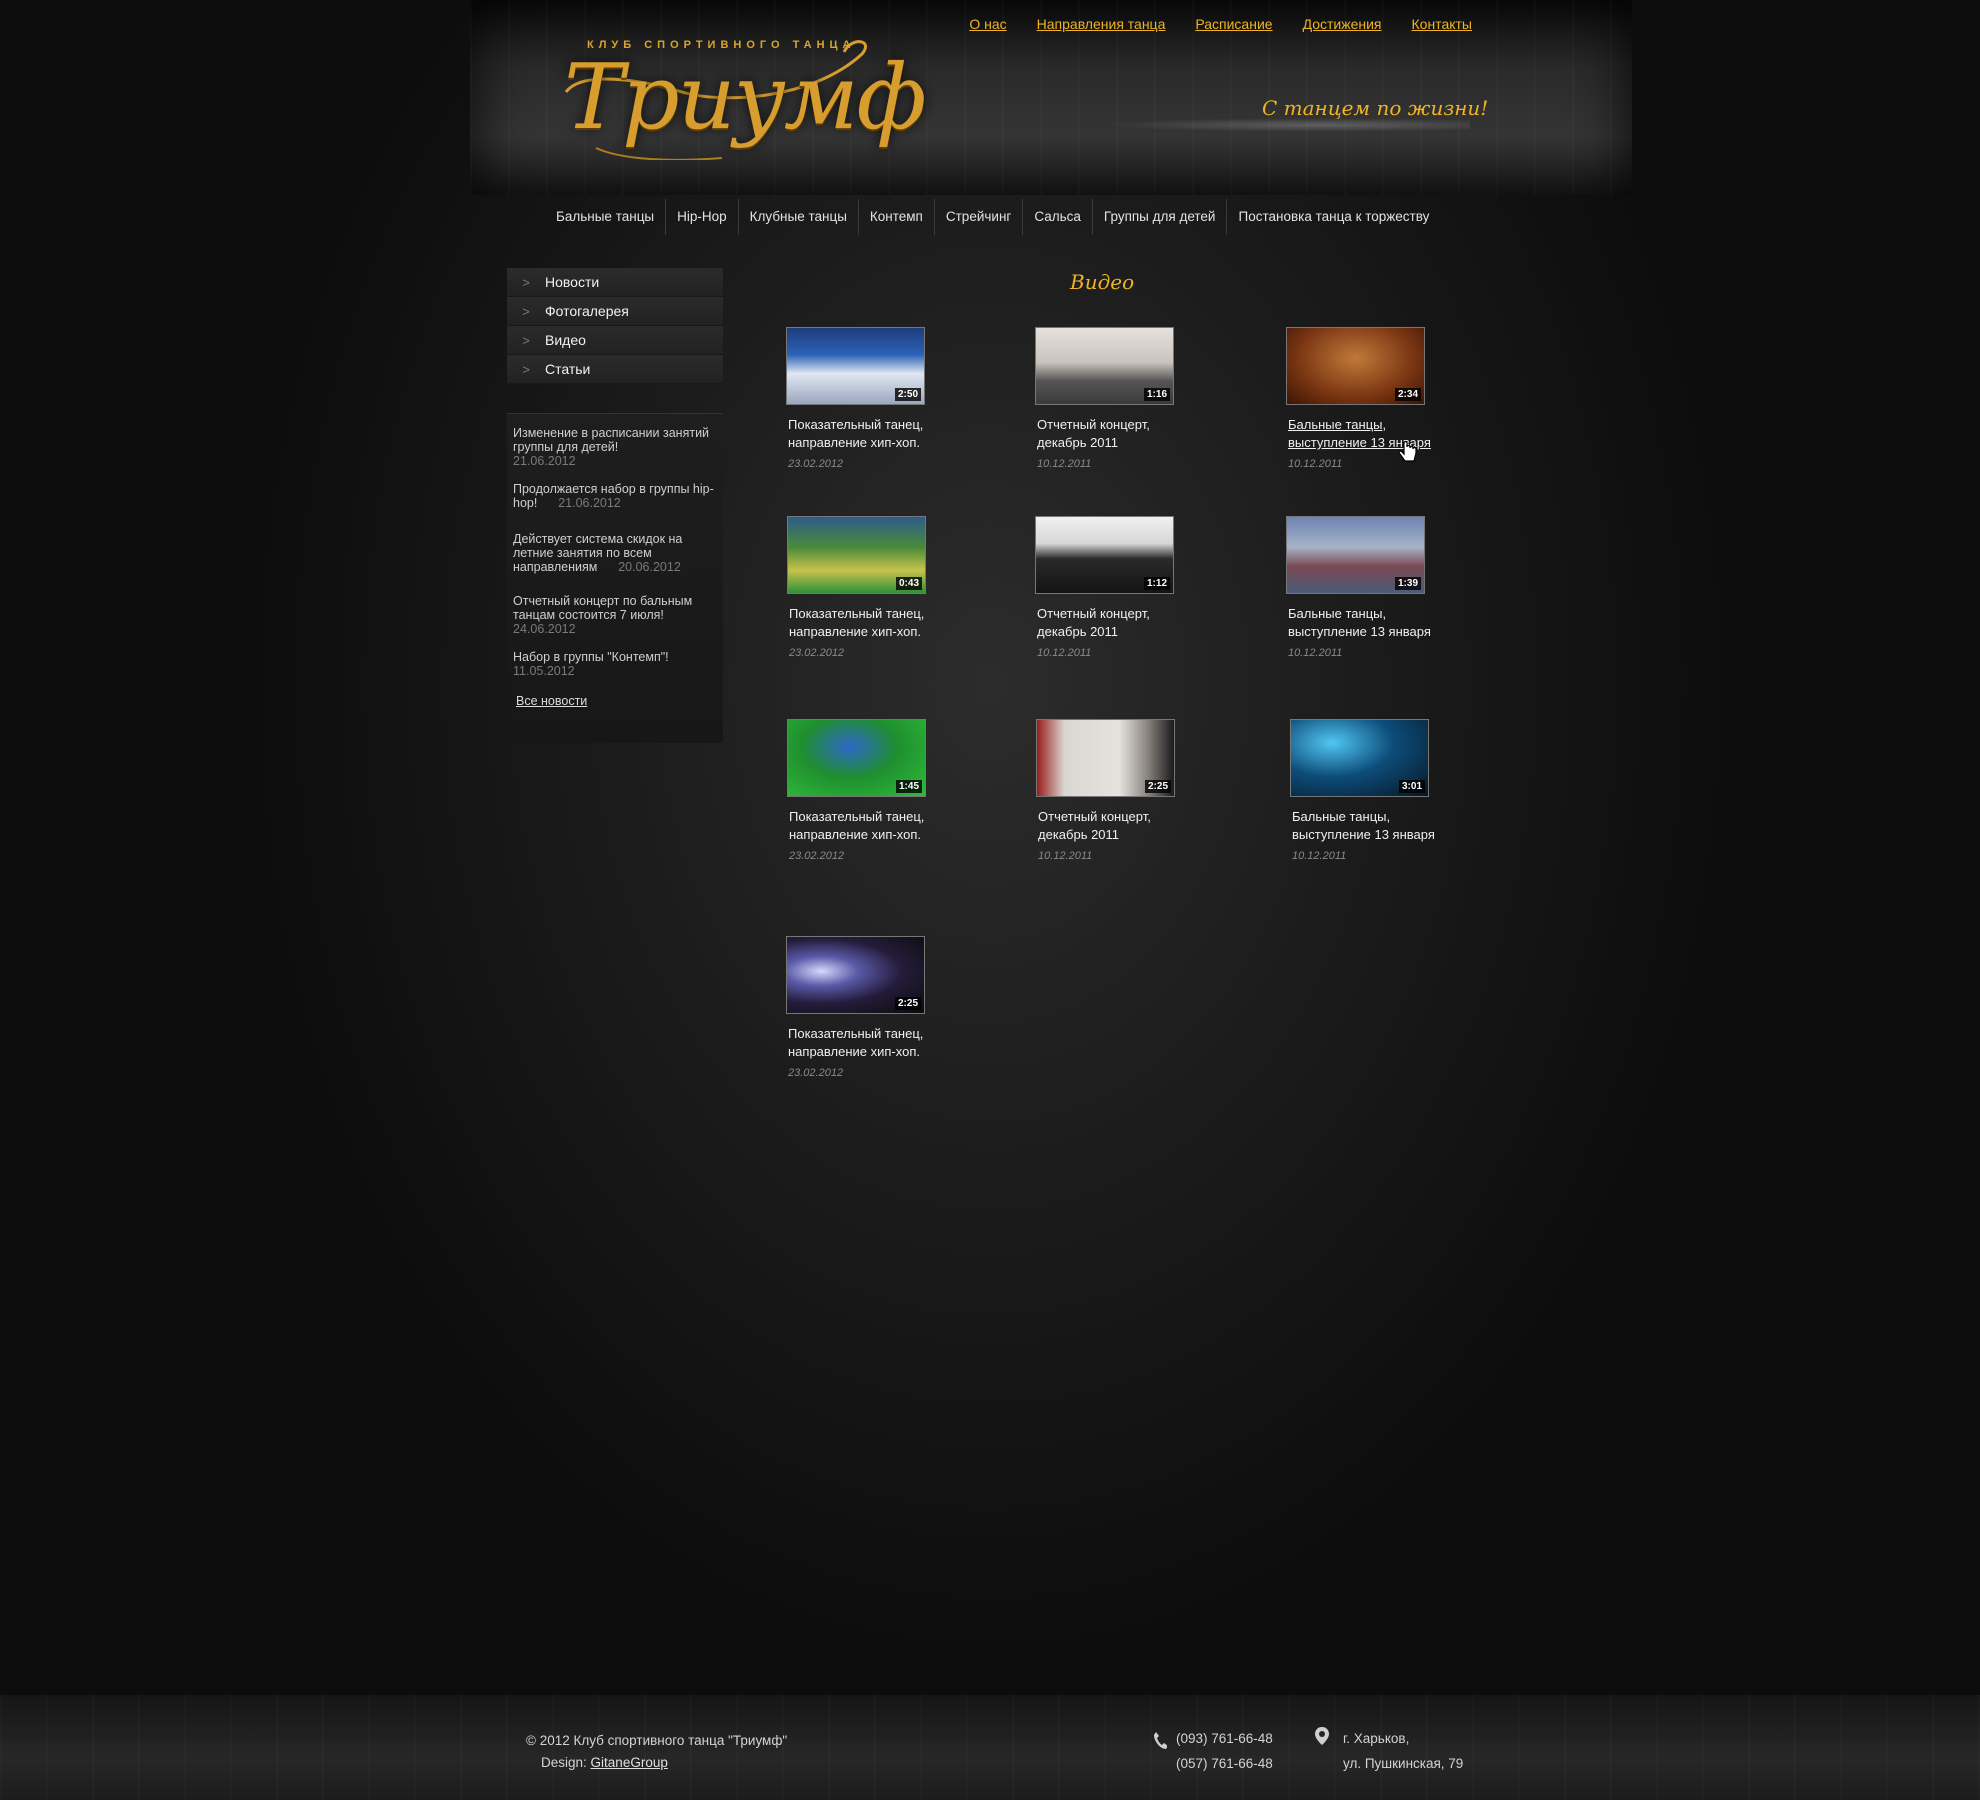 Image resolution: width=1980 pixels, height=1800 pixels. Describe the element at coordinates (1224, 1763) in the screenshot. I see `phone-number: (057) 761-66-48` at that location.